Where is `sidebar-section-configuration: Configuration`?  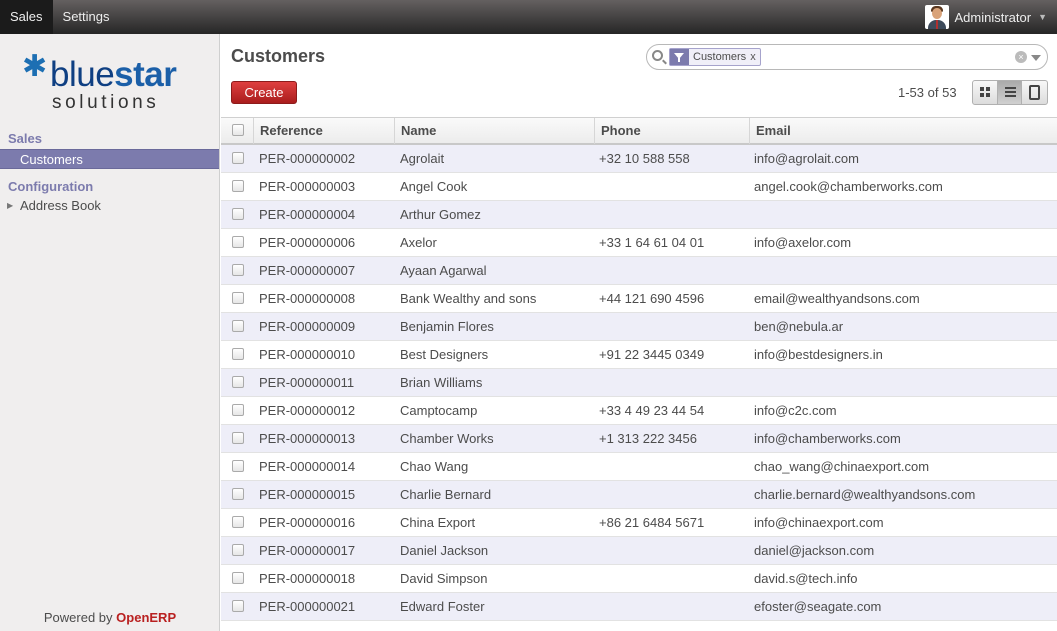
sidebar-section-configuration: Configuration is located at coordinates (51, 186).